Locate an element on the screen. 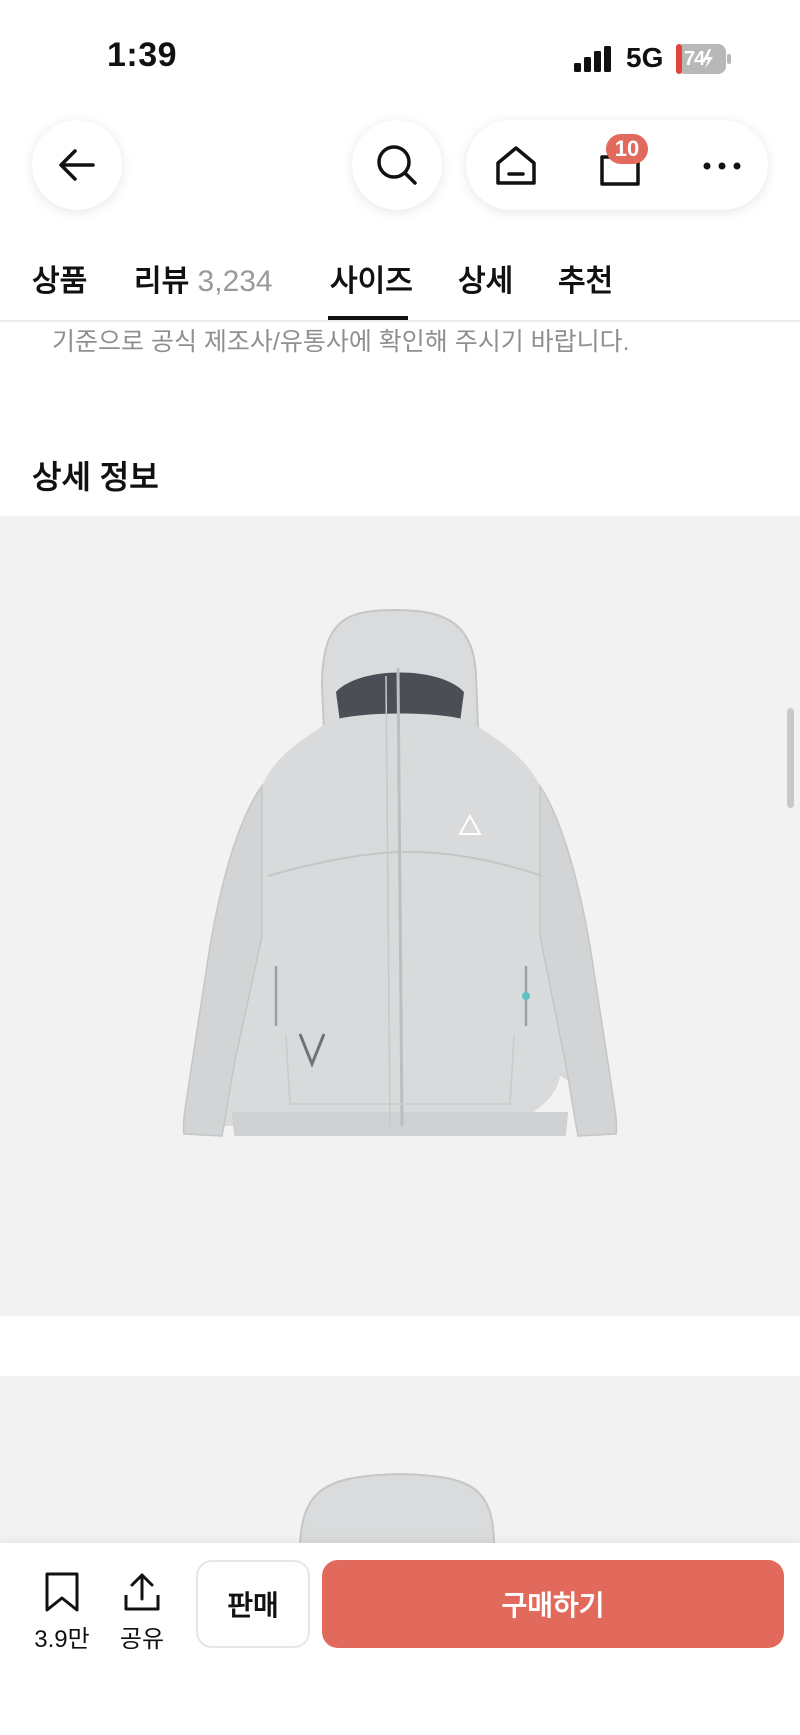  battery-level: 74 is located at coordinates (694, 59).